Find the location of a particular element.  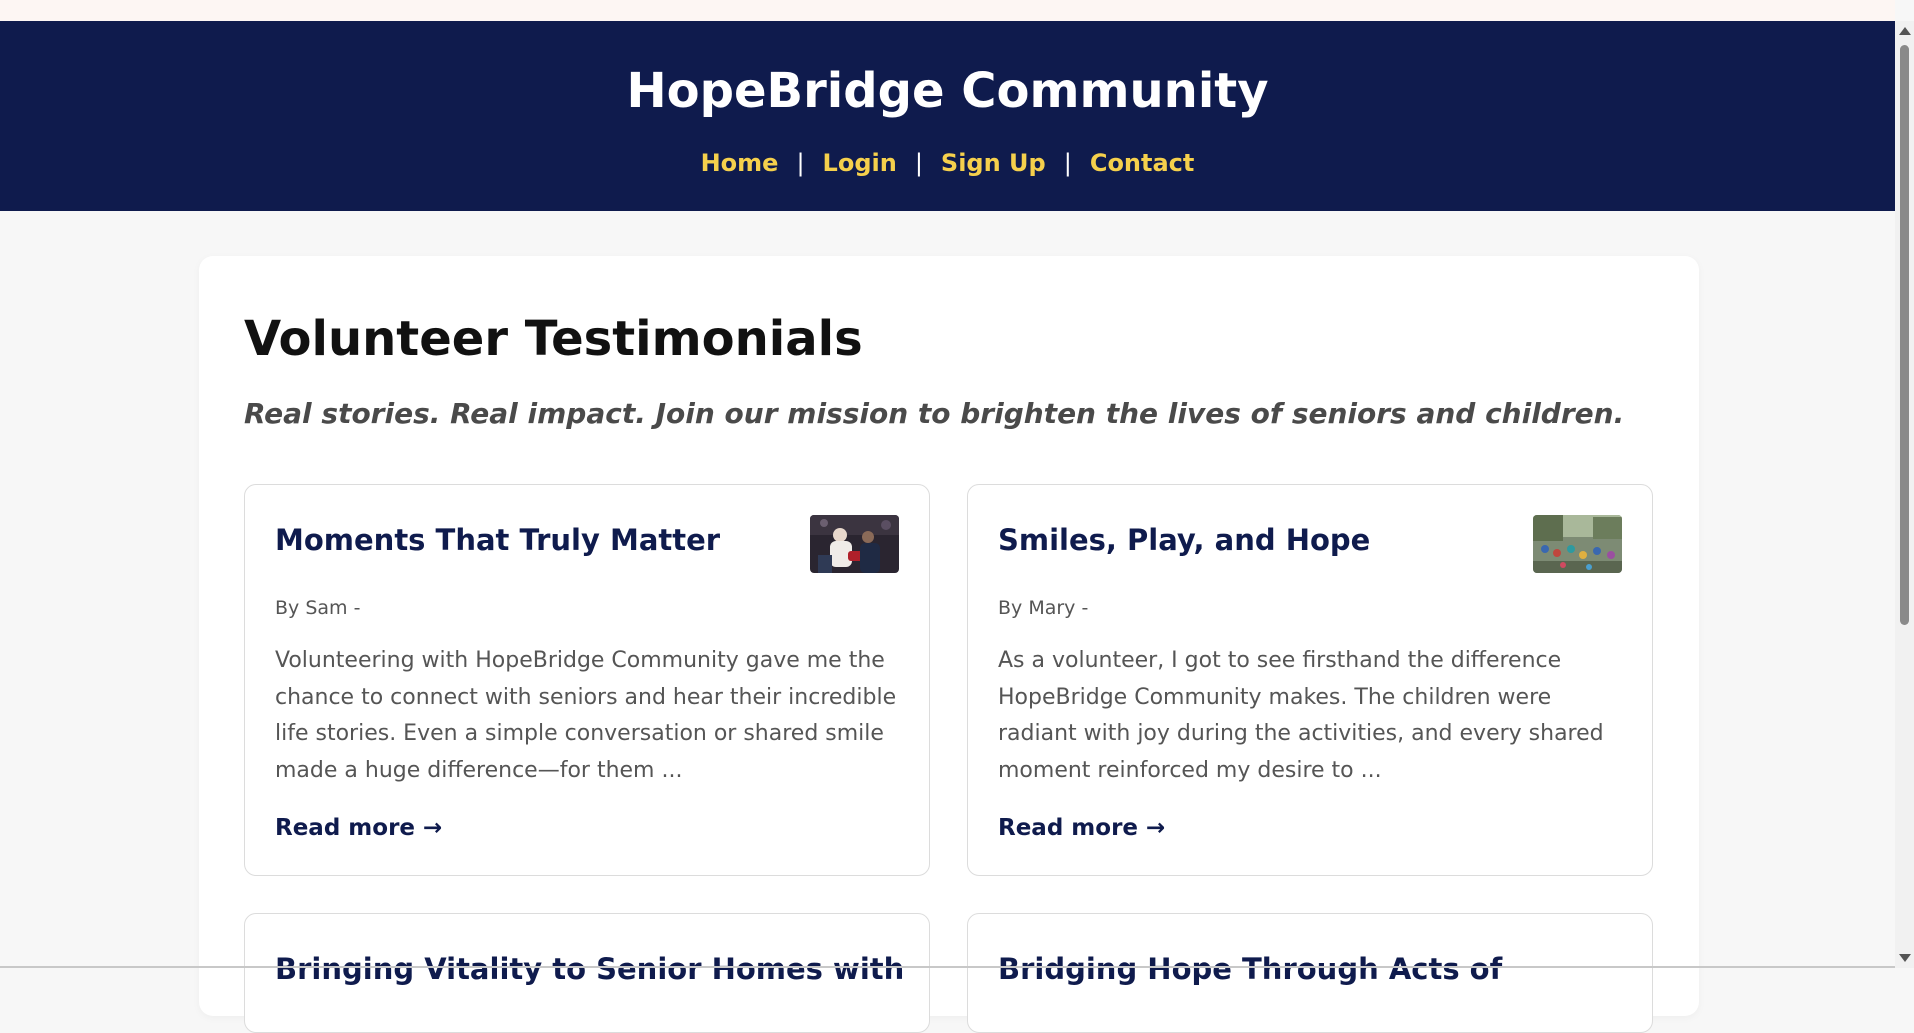

testimonial-title: Bringing Vitality to Senior Homes with is located at coordinates (590, 969).